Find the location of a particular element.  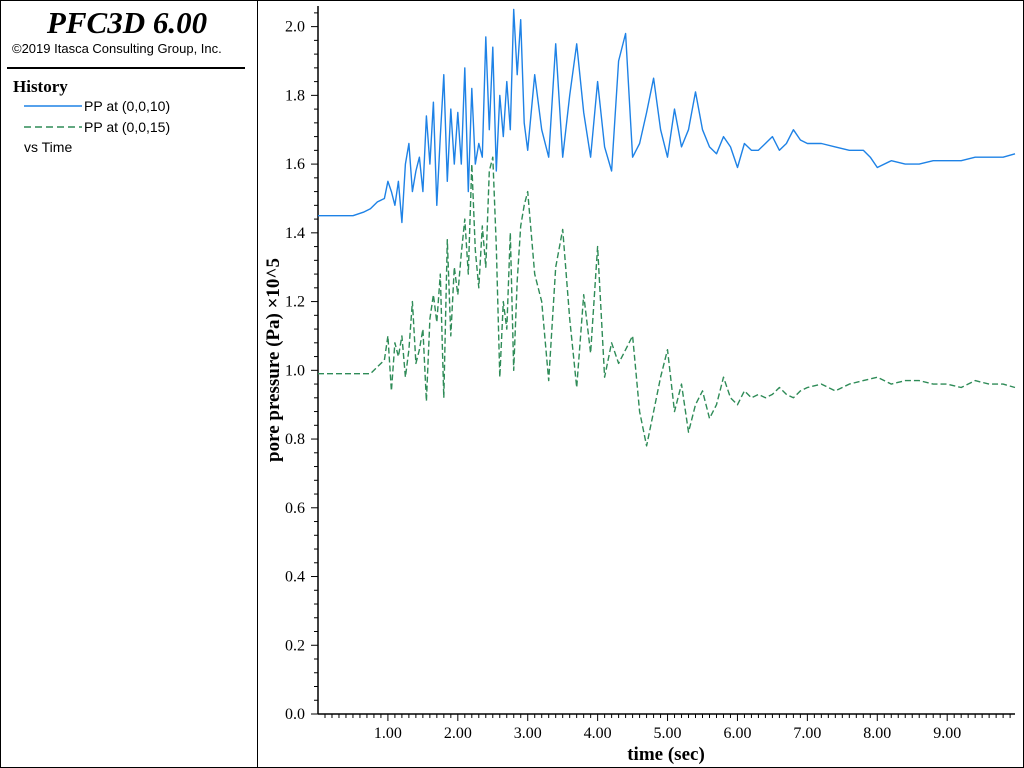

y-tick-label: 0.8 is located at coordinates (295, 439).